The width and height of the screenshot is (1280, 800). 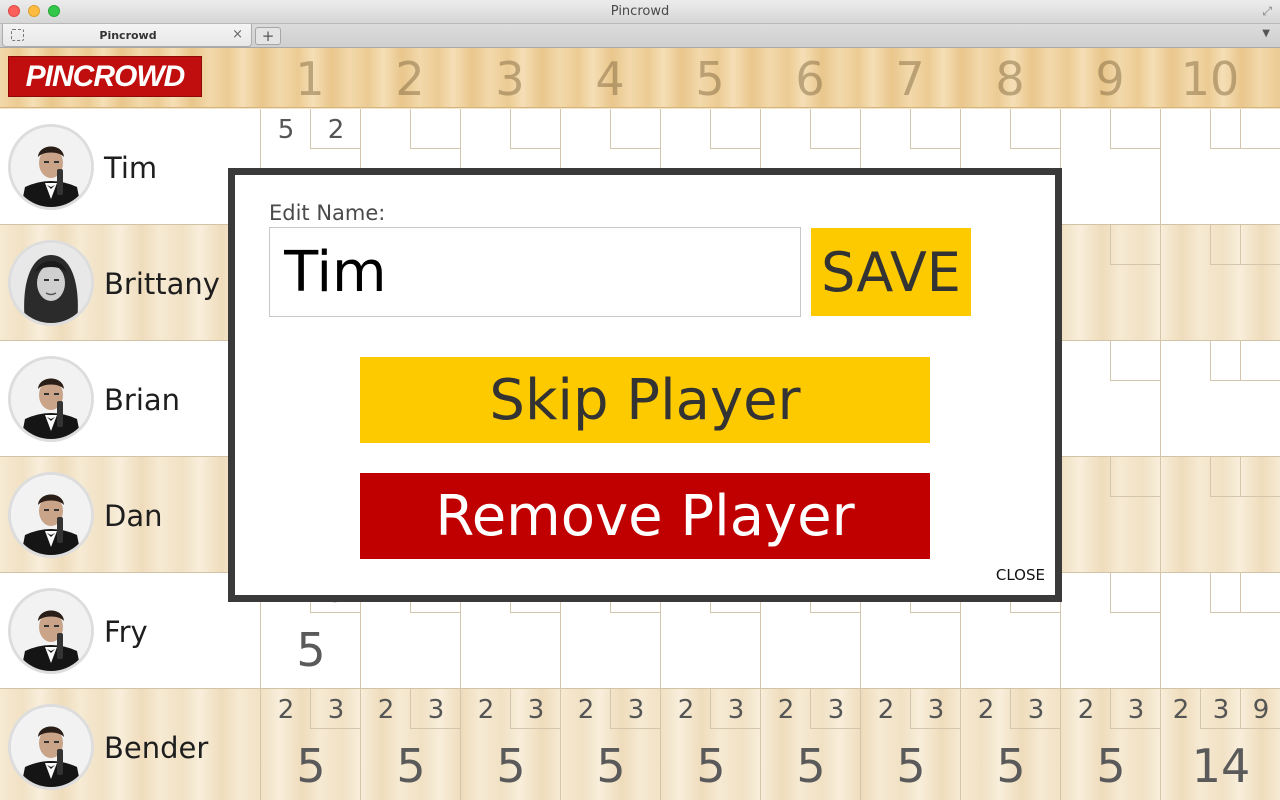 I want to click on frame-number-1: 1, so click(x=310, y=79).